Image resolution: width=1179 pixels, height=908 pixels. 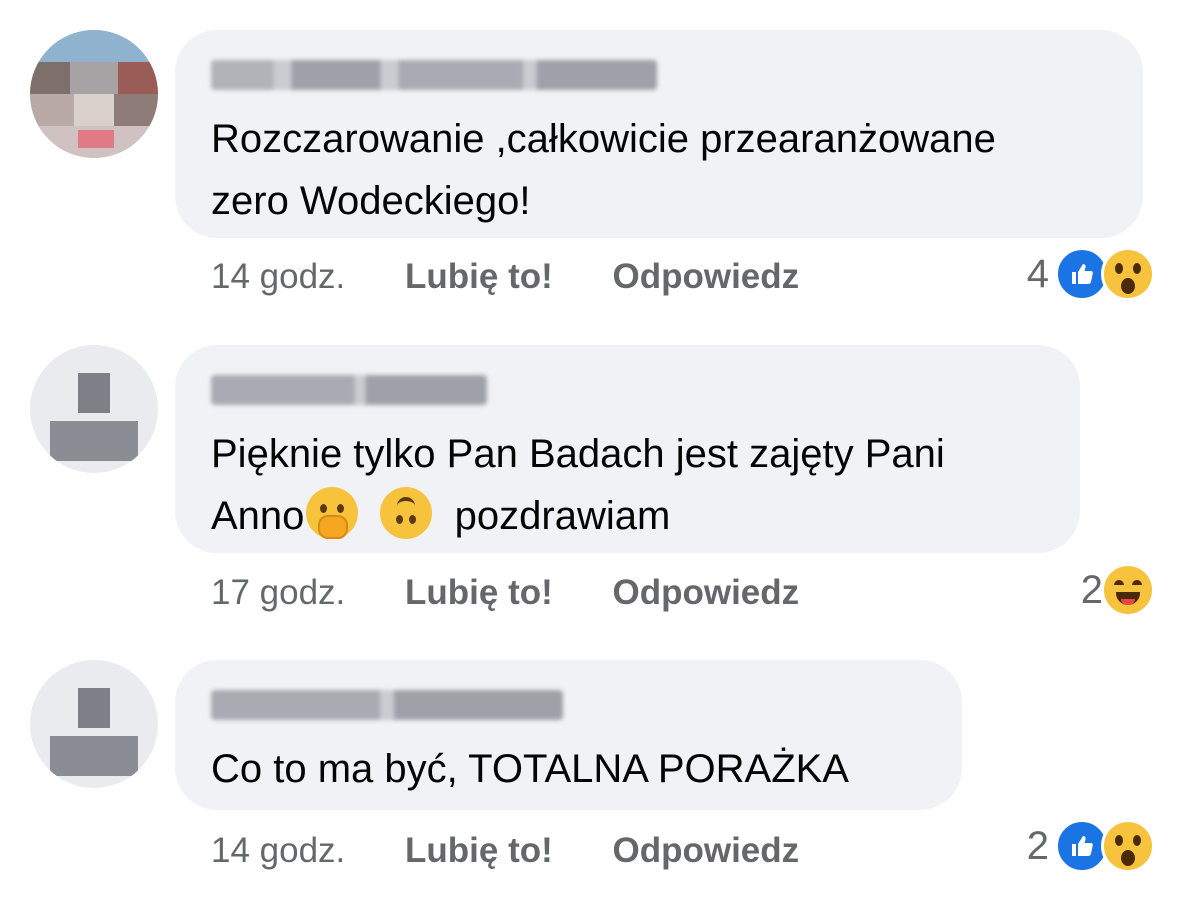 I want to click on comment-text-line-2: Anno pozdrawiam, so click(x=578, y=516).